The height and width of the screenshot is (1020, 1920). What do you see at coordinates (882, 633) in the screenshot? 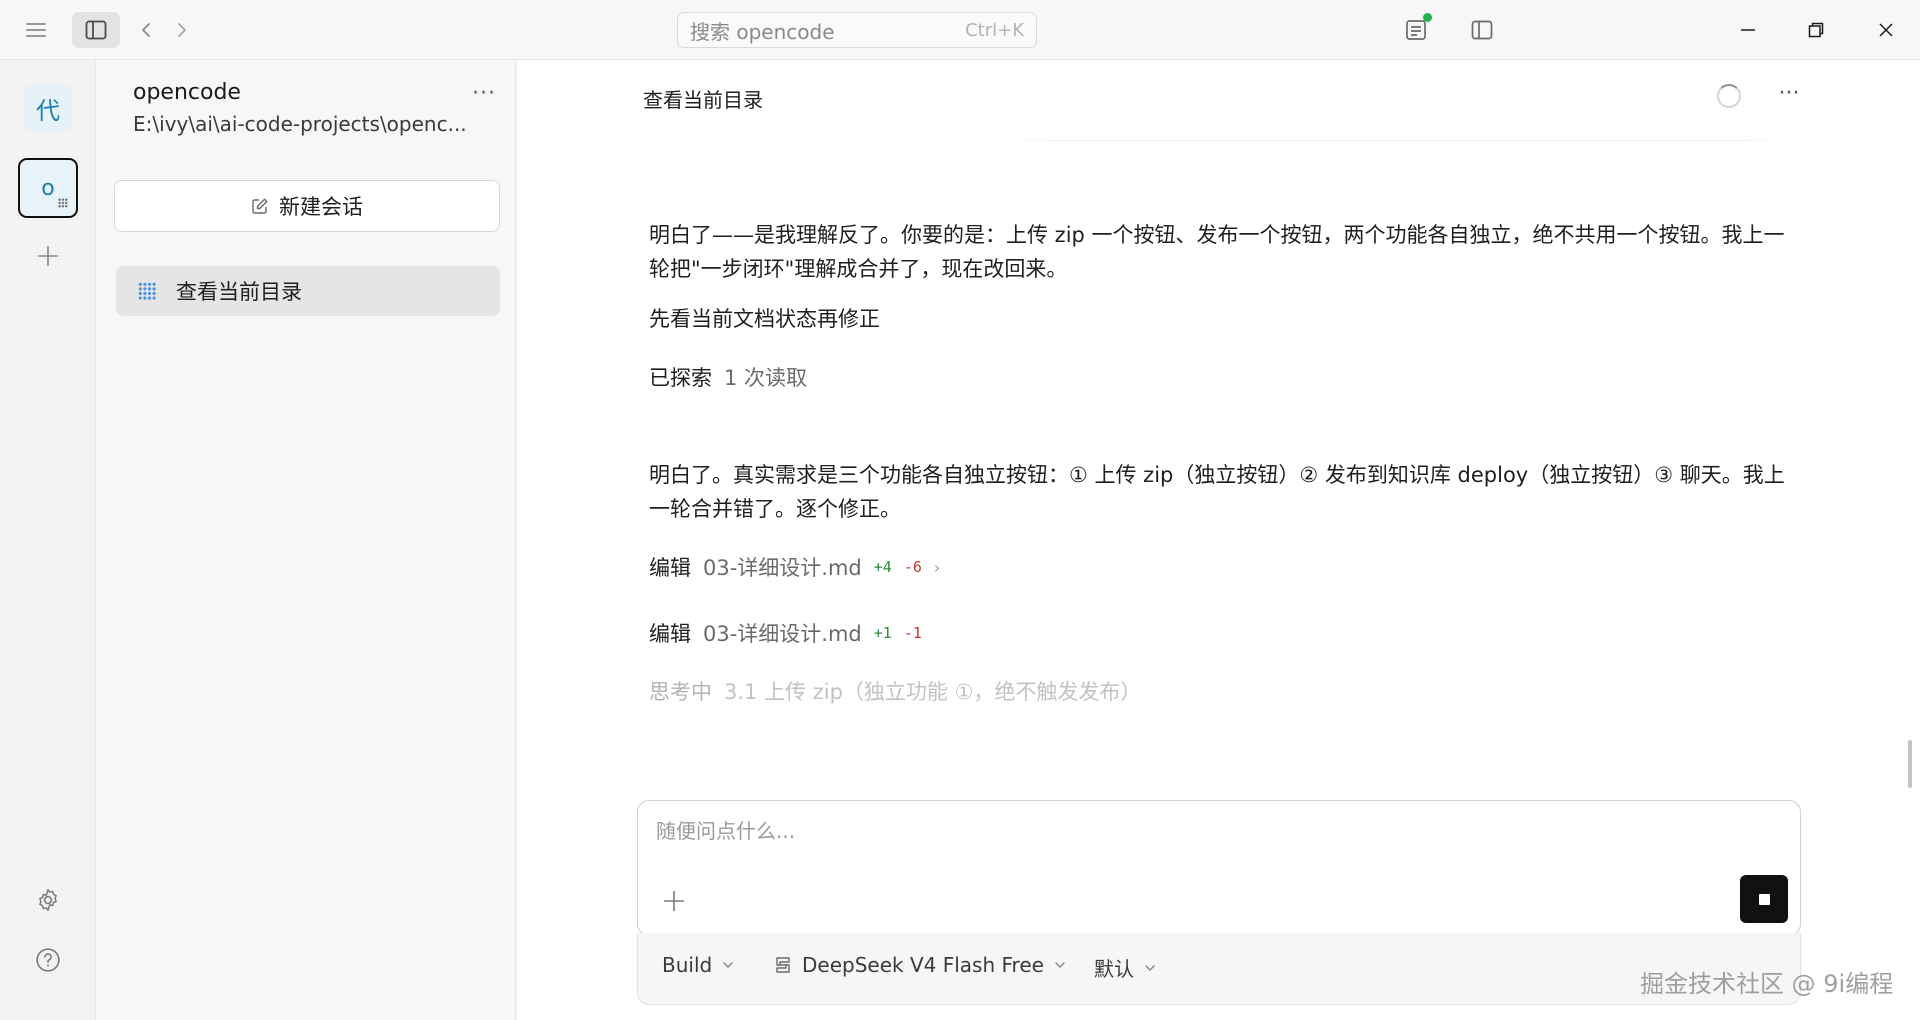
I see `diff-additions: +1` at bounding box center [882, 633].